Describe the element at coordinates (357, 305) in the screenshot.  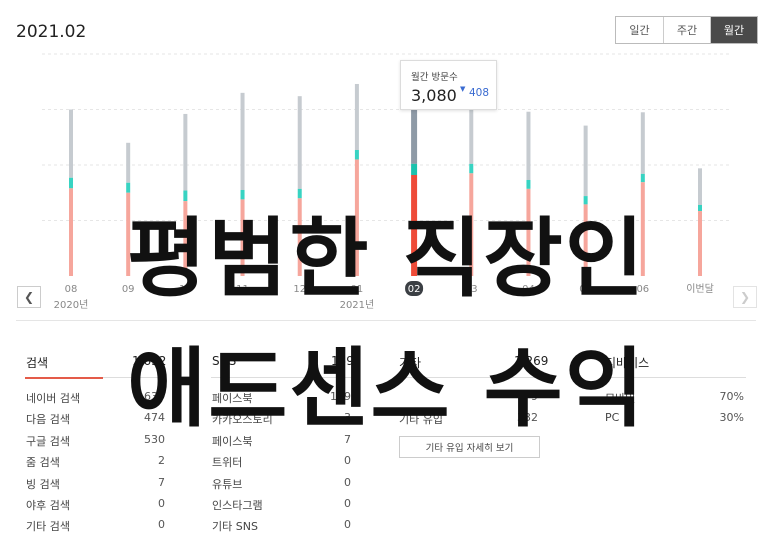
I see `year-label: 2021년` at that location.